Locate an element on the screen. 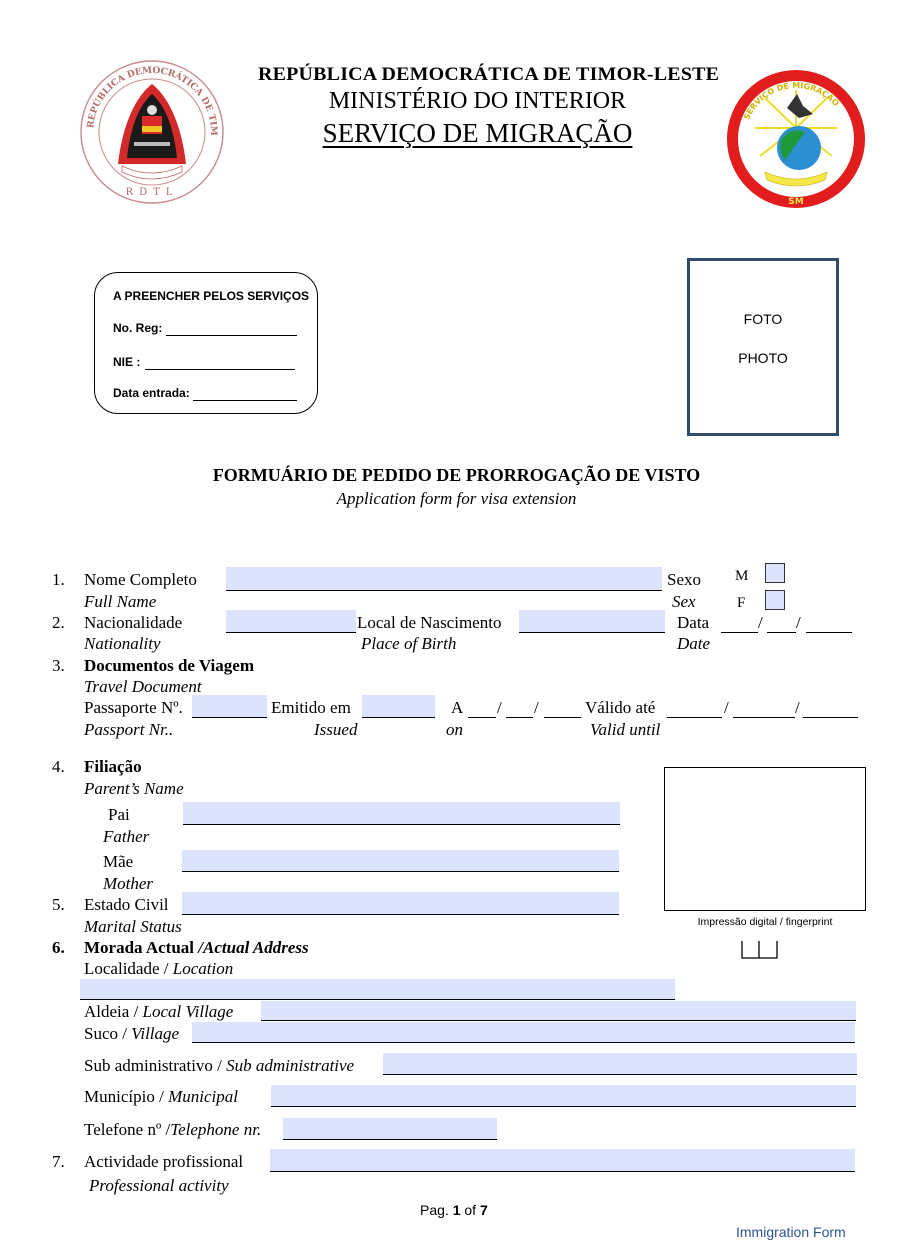  valid-date-day is located at coordinates (694, 710).